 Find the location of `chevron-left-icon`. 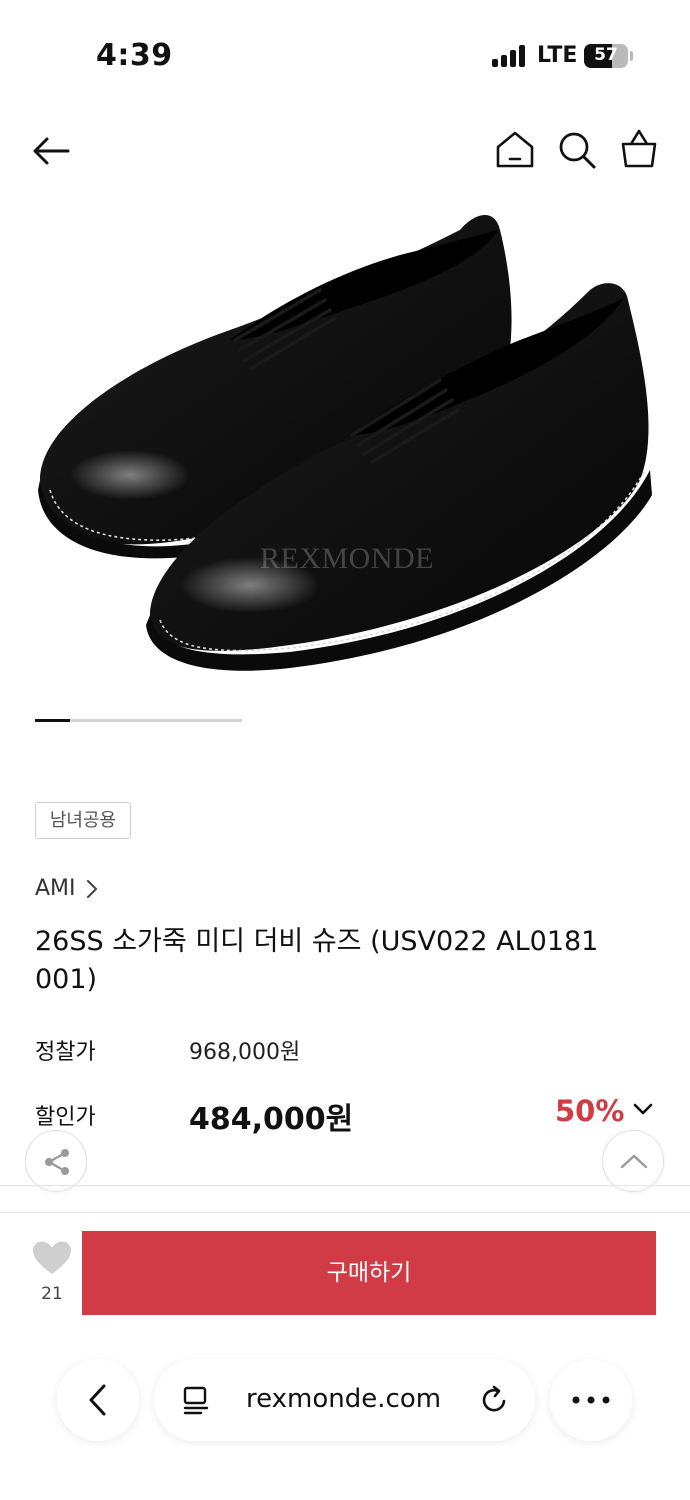

chevron-left-icon is located at coordinates (97, 1400).